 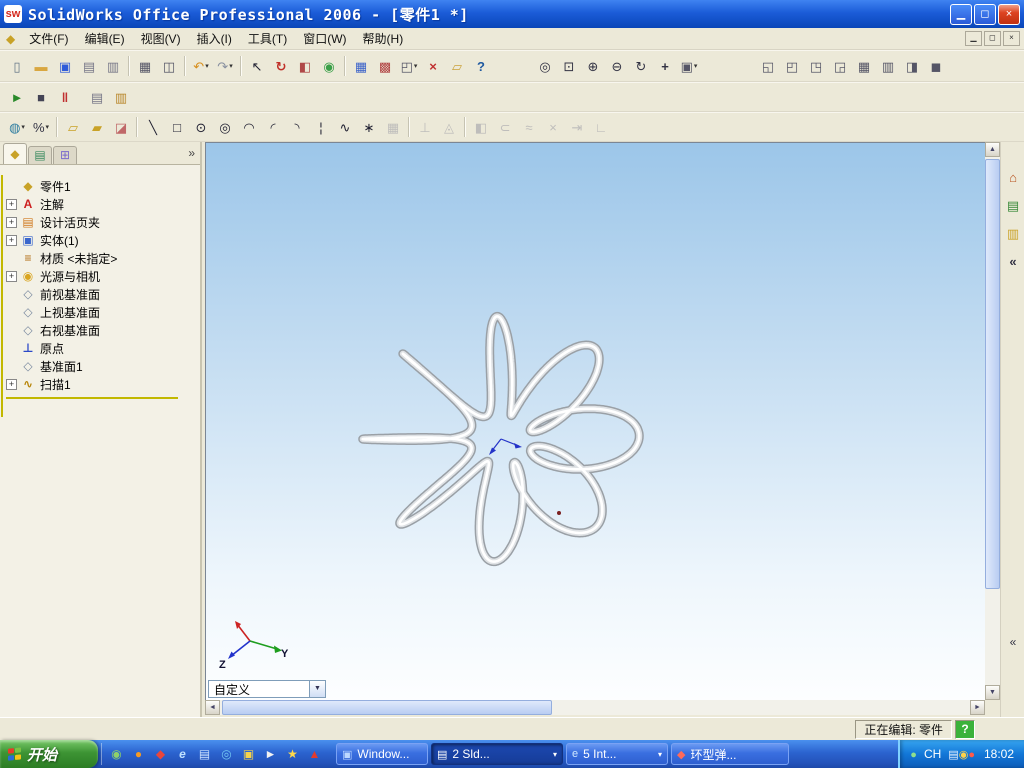 I want to click on language-indicator: CH, so click(x=932, y=754).